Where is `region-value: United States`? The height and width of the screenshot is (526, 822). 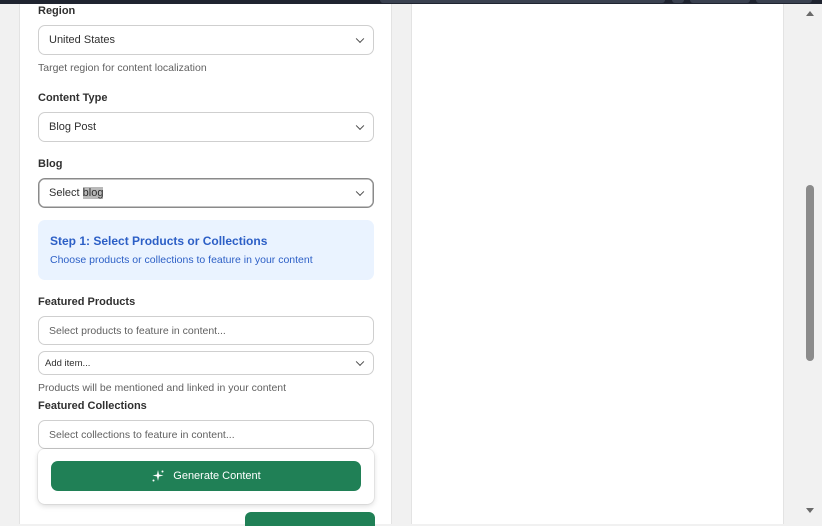 region-value: United States is located at coordinates (82, 40).